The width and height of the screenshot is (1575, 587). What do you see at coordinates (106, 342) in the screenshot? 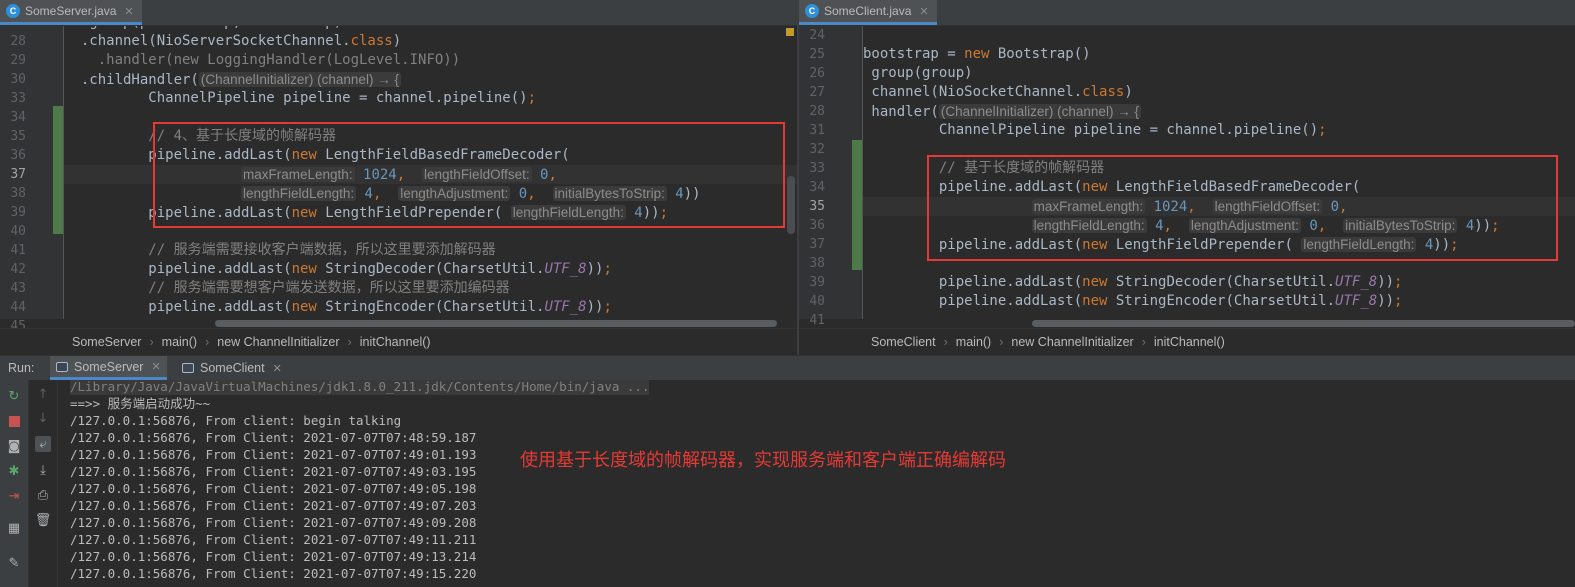
I see `breadcrumb-item: SomeServer` at bounding box center [106, 342].